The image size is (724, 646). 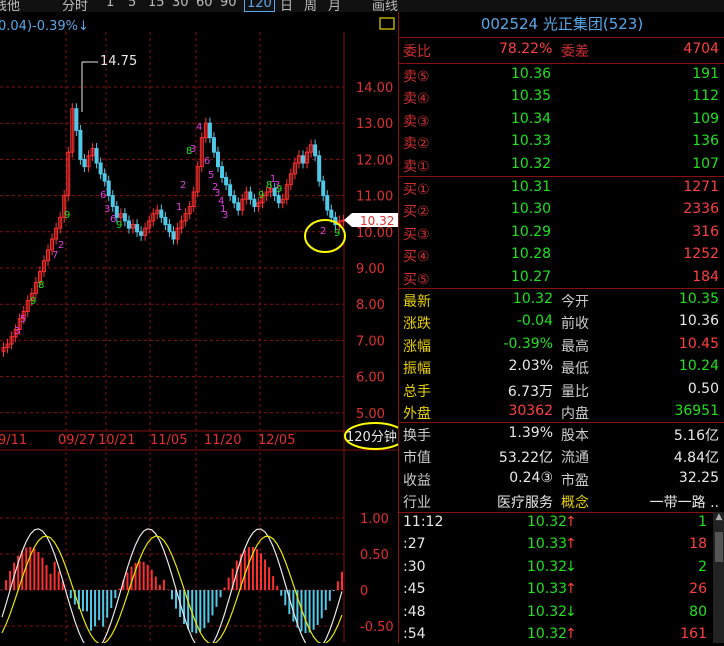 I want to click on stat-label-2: 内盘, so click(x=575, y=414).